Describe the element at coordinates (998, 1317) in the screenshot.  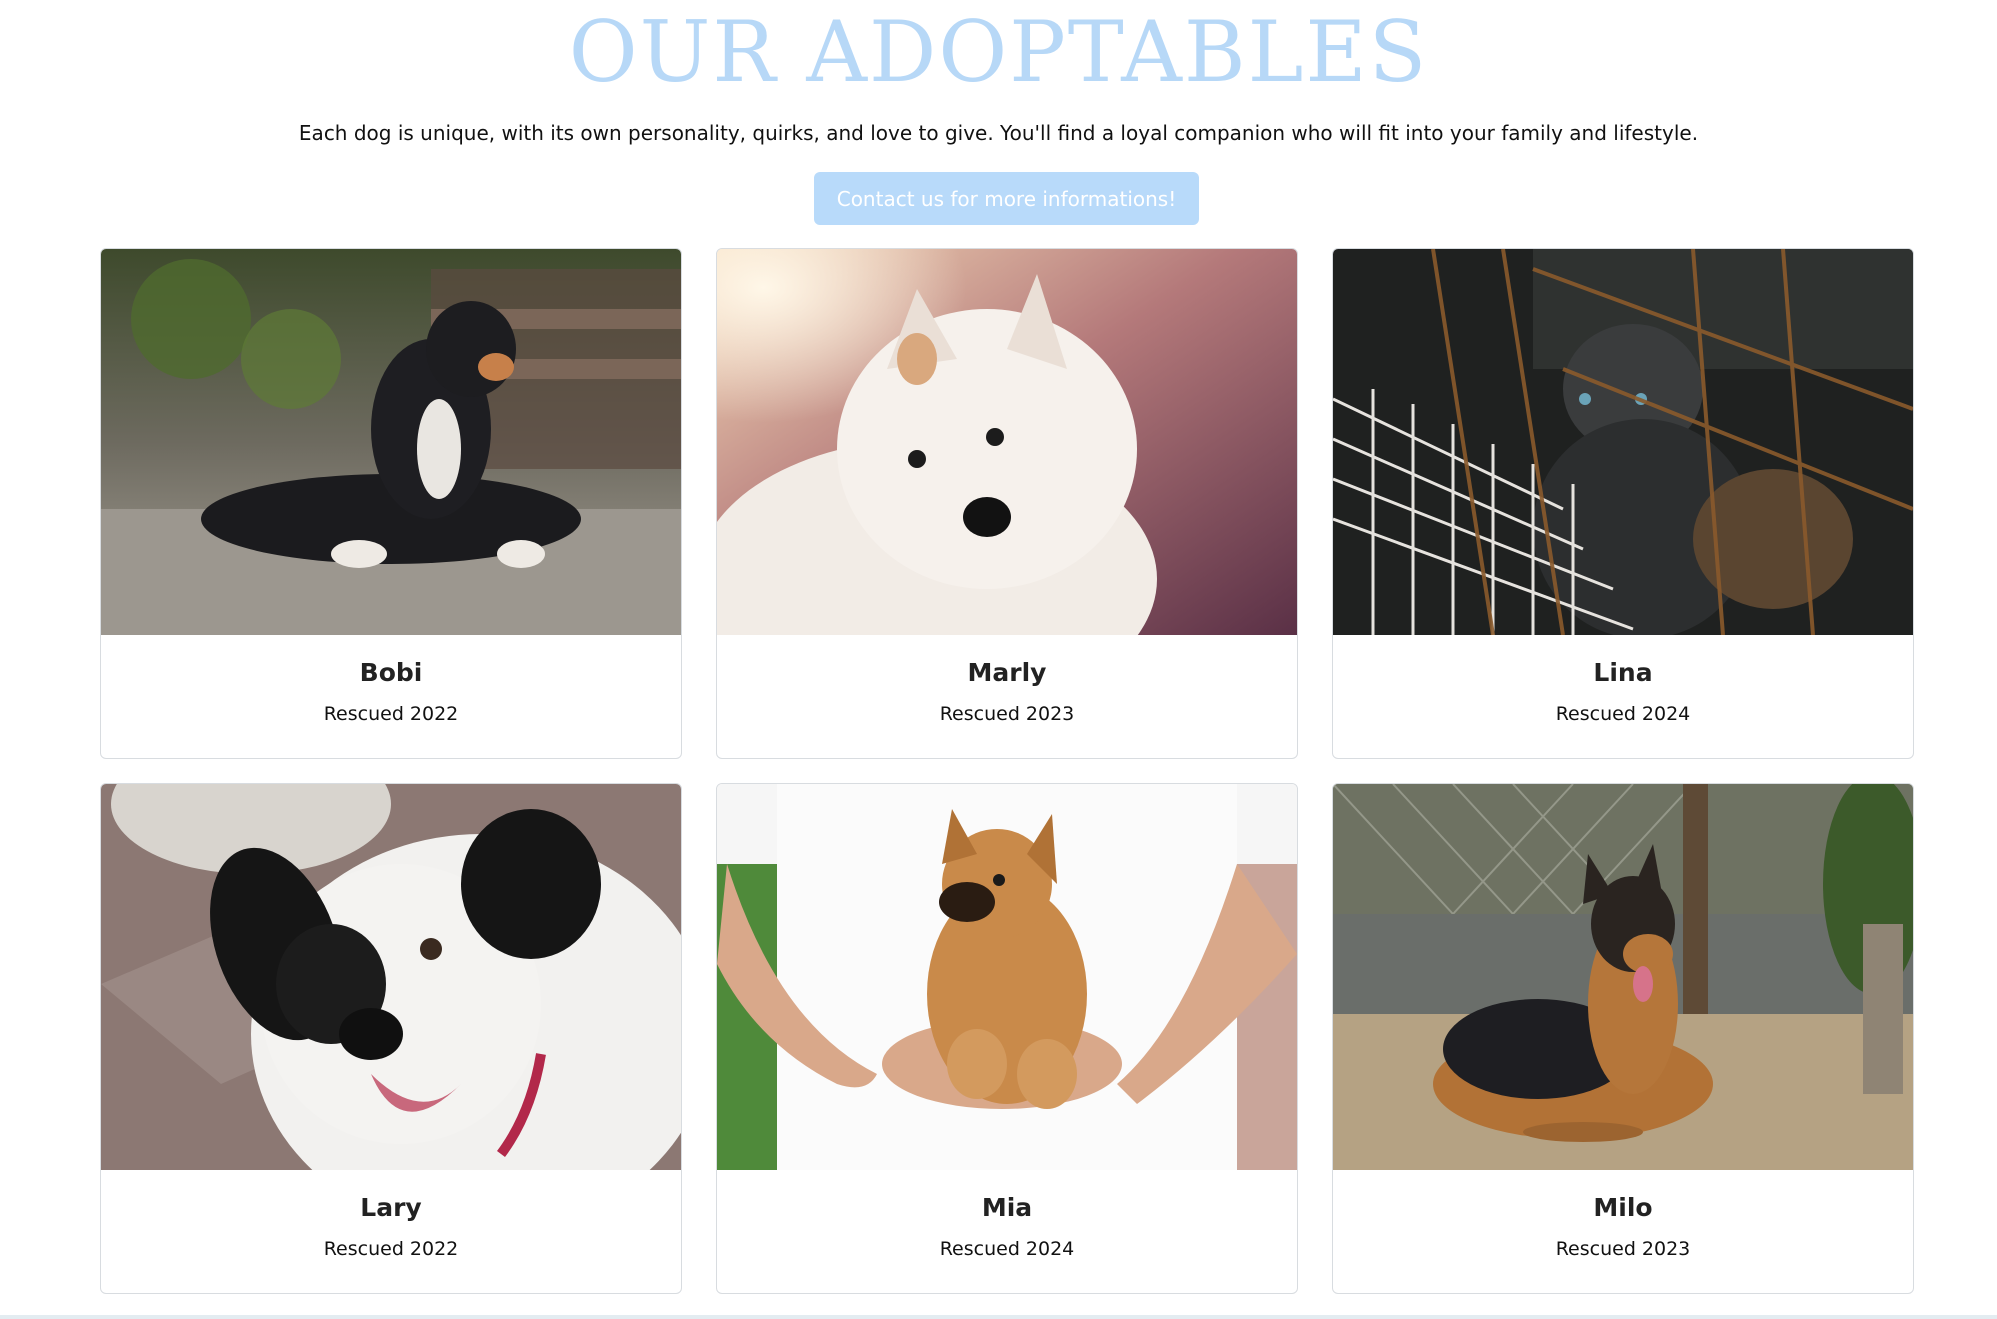
I see `footer-divider` at that location.